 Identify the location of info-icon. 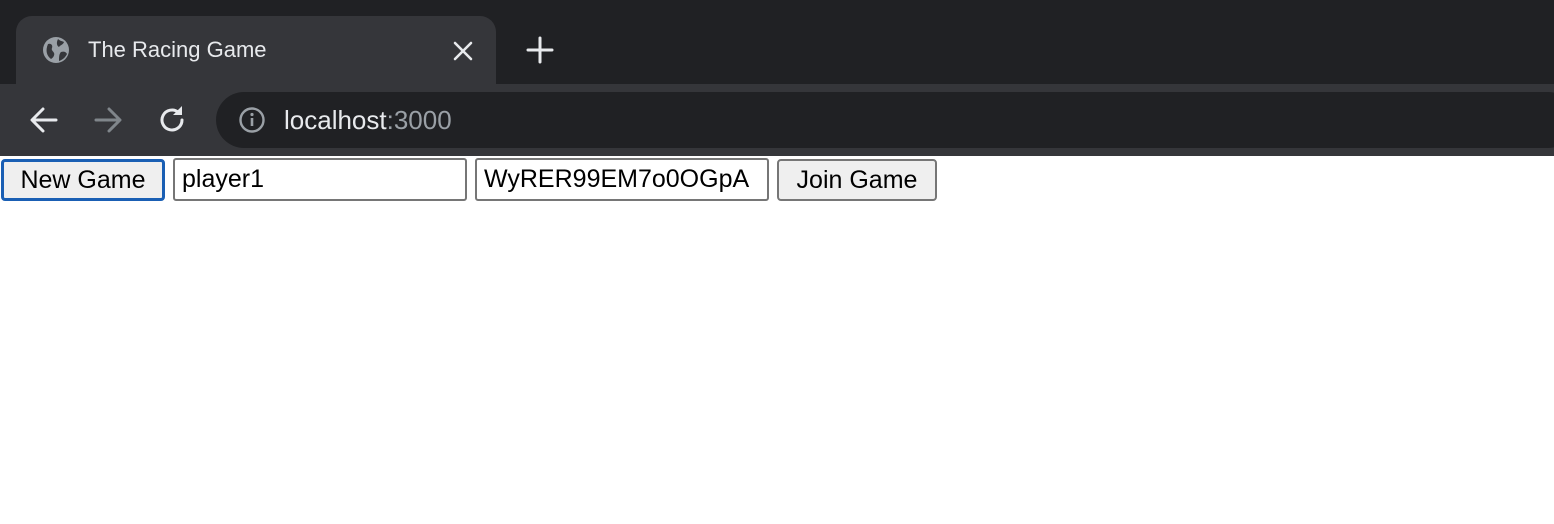
(252, 120).